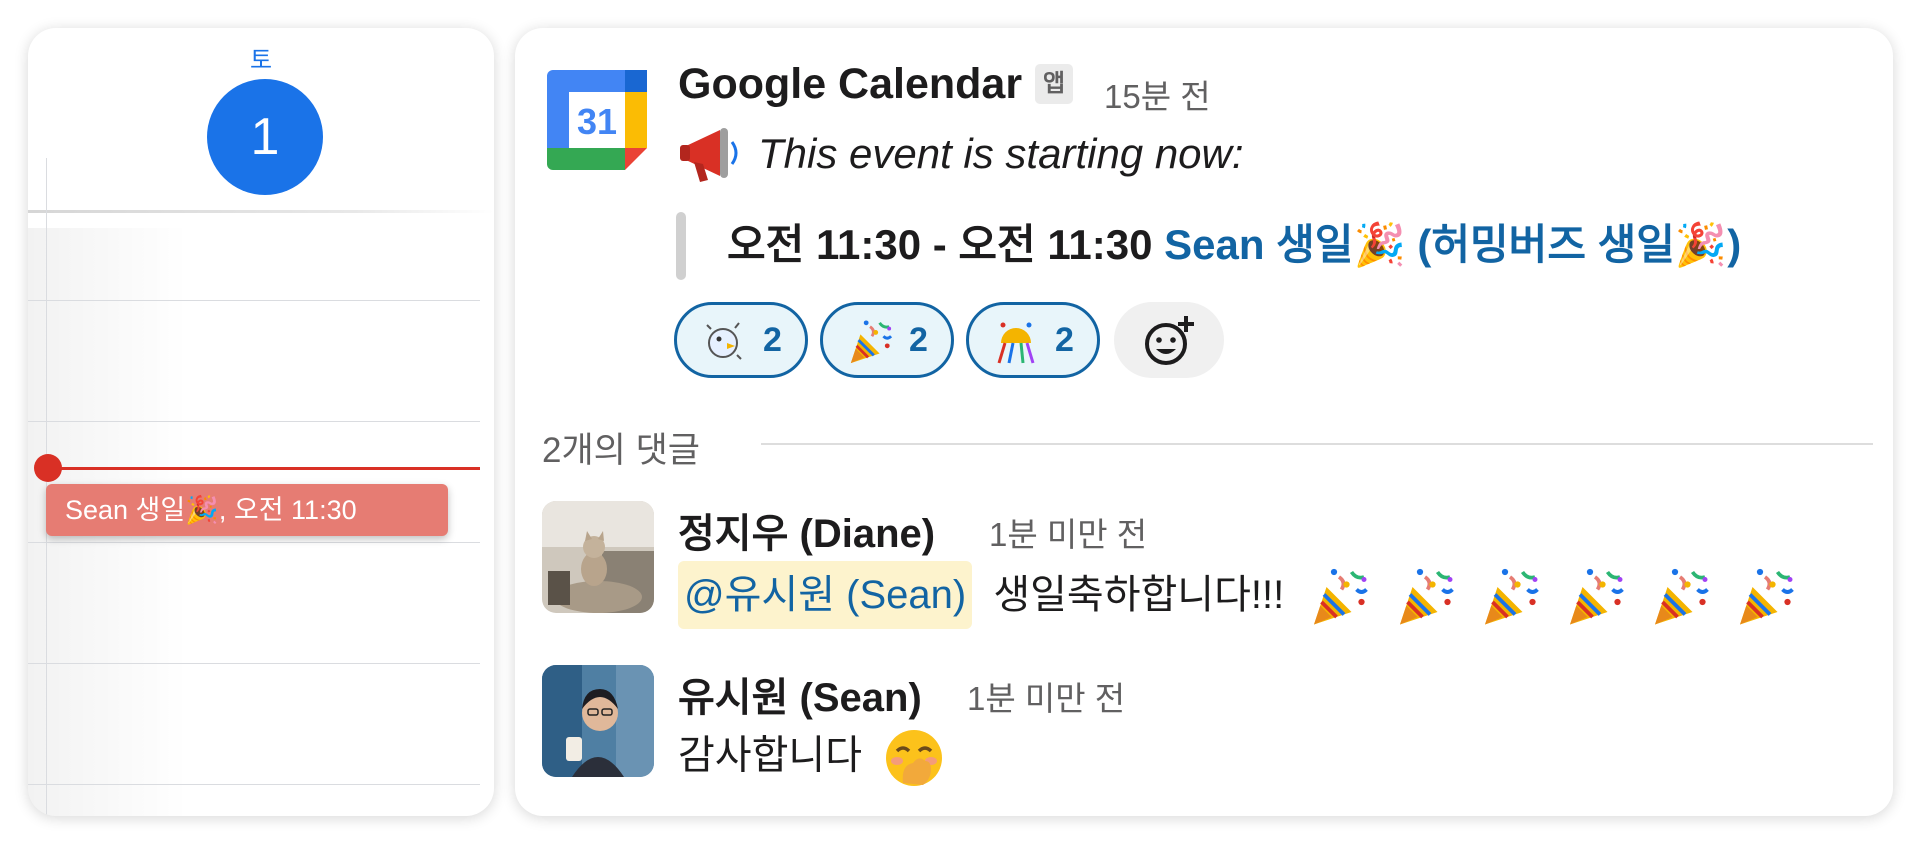  What do you see at coordinates (914, 758) in the screenshot?
I see `hand-over-mouth-icon` at bounding box center [914, 758].